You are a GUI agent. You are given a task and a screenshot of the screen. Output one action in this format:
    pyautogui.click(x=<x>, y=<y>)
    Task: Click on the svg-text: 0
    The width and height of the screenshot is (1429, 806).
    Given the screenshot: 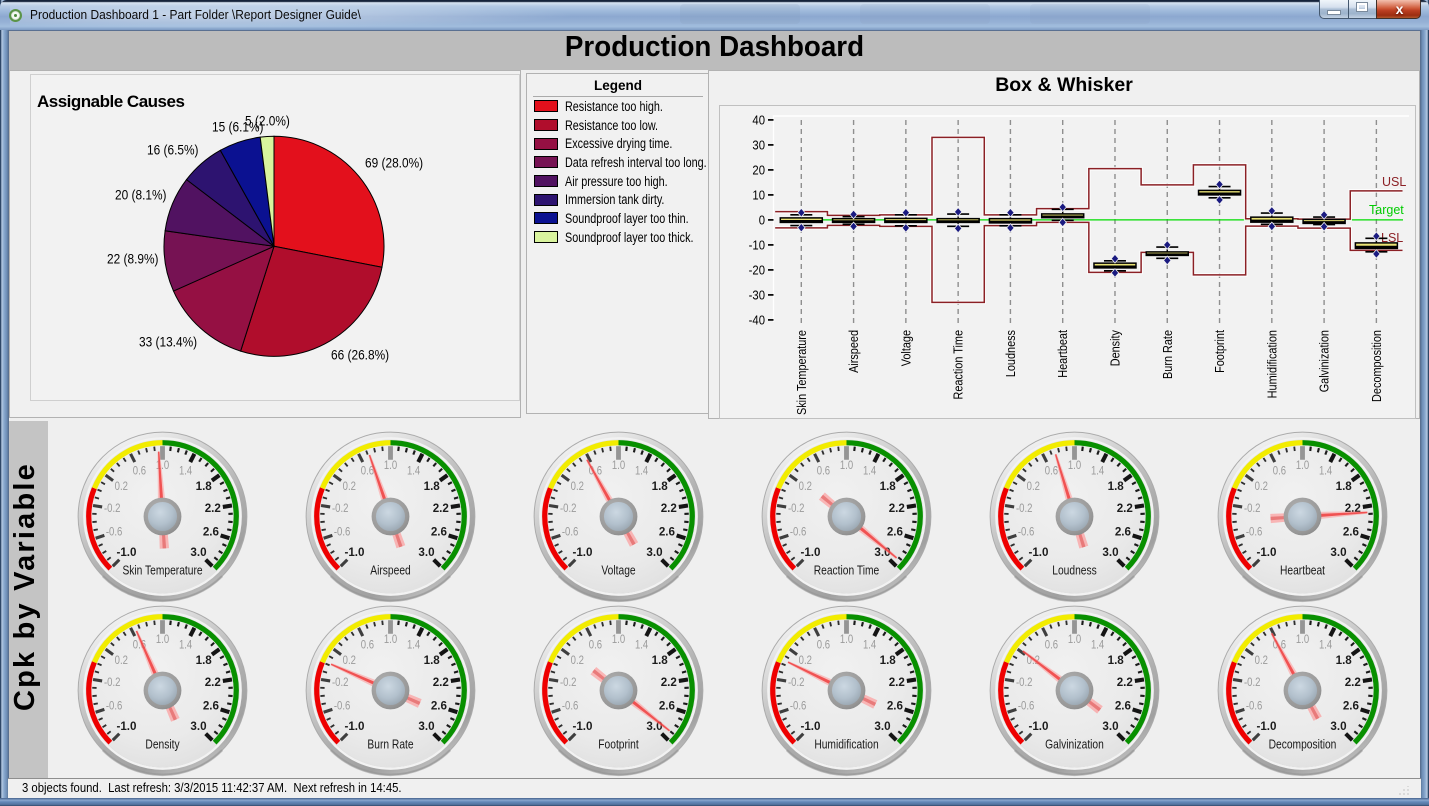 What is the action you would take?
    pyautogui.click(x=762, y=219)
    